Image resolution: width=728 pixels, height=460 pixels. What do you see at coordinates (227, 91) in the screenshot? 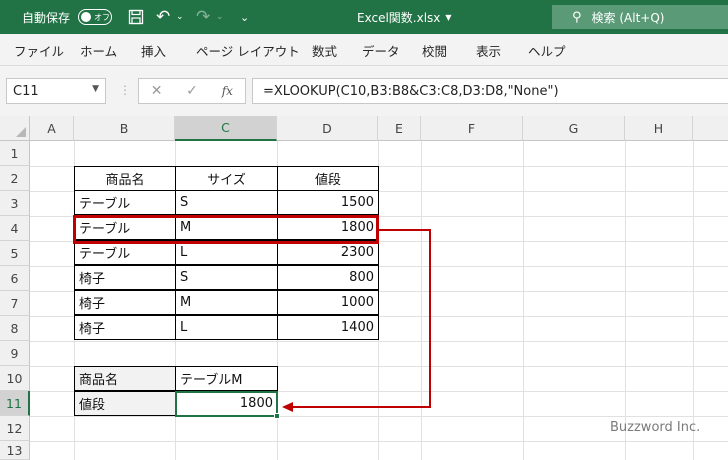
I see `insert-function-icon: fx` at bounding box center [227, 91].